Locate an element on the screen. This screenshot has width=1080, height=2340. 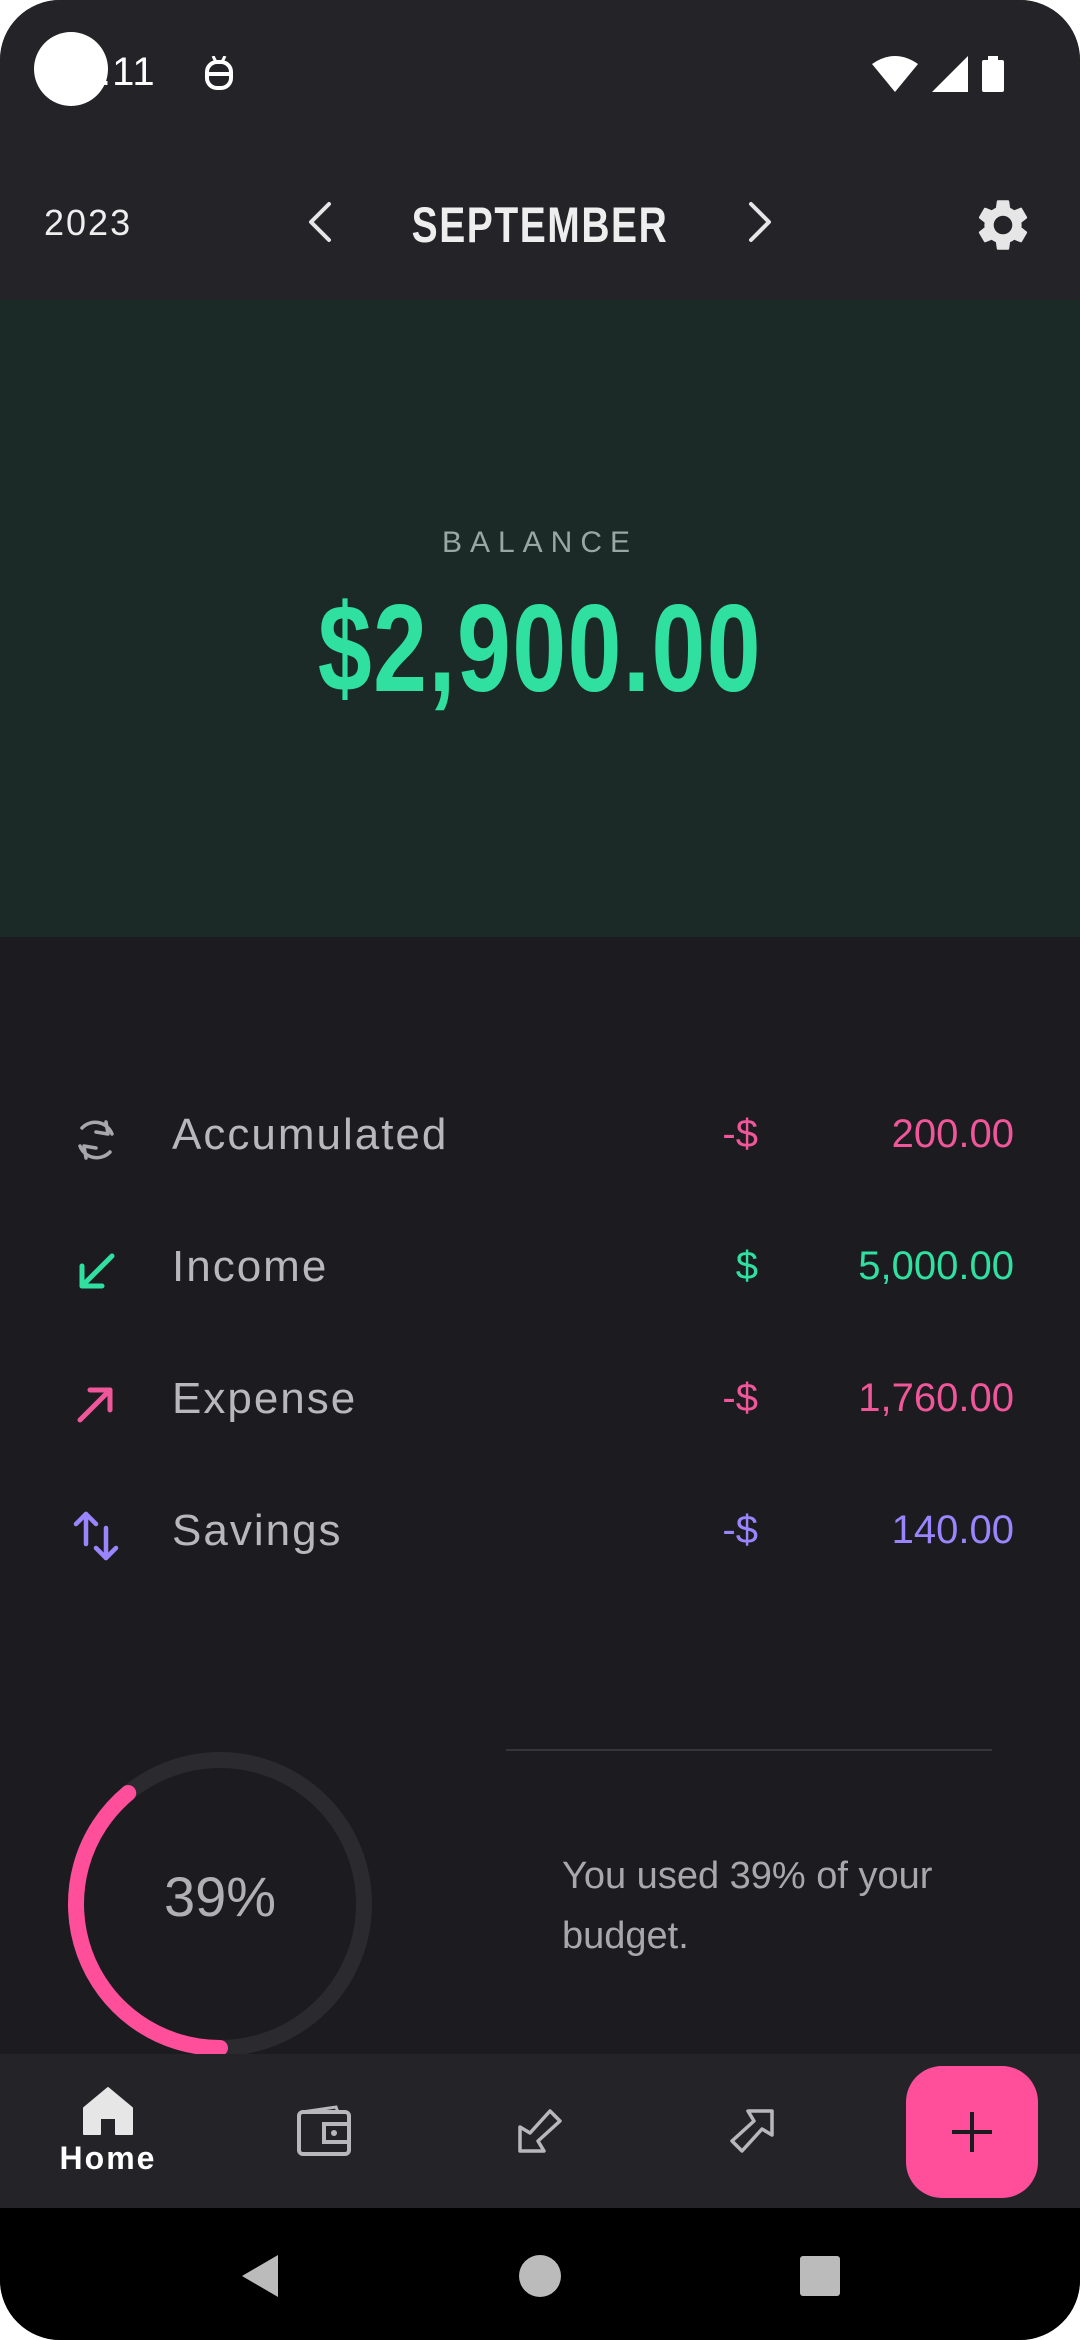
back-icon is located at coordinates (260, 2276).